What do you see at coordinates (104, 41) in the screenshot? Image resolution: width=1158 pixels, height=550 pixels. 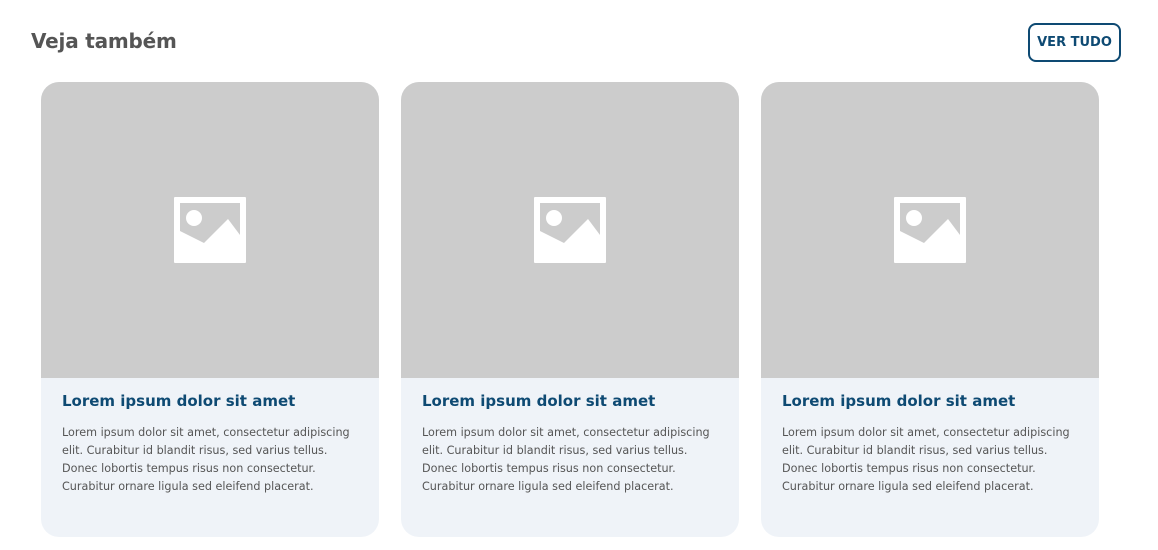 I see `section-title: Veja também` at bounding box center [104, 41].